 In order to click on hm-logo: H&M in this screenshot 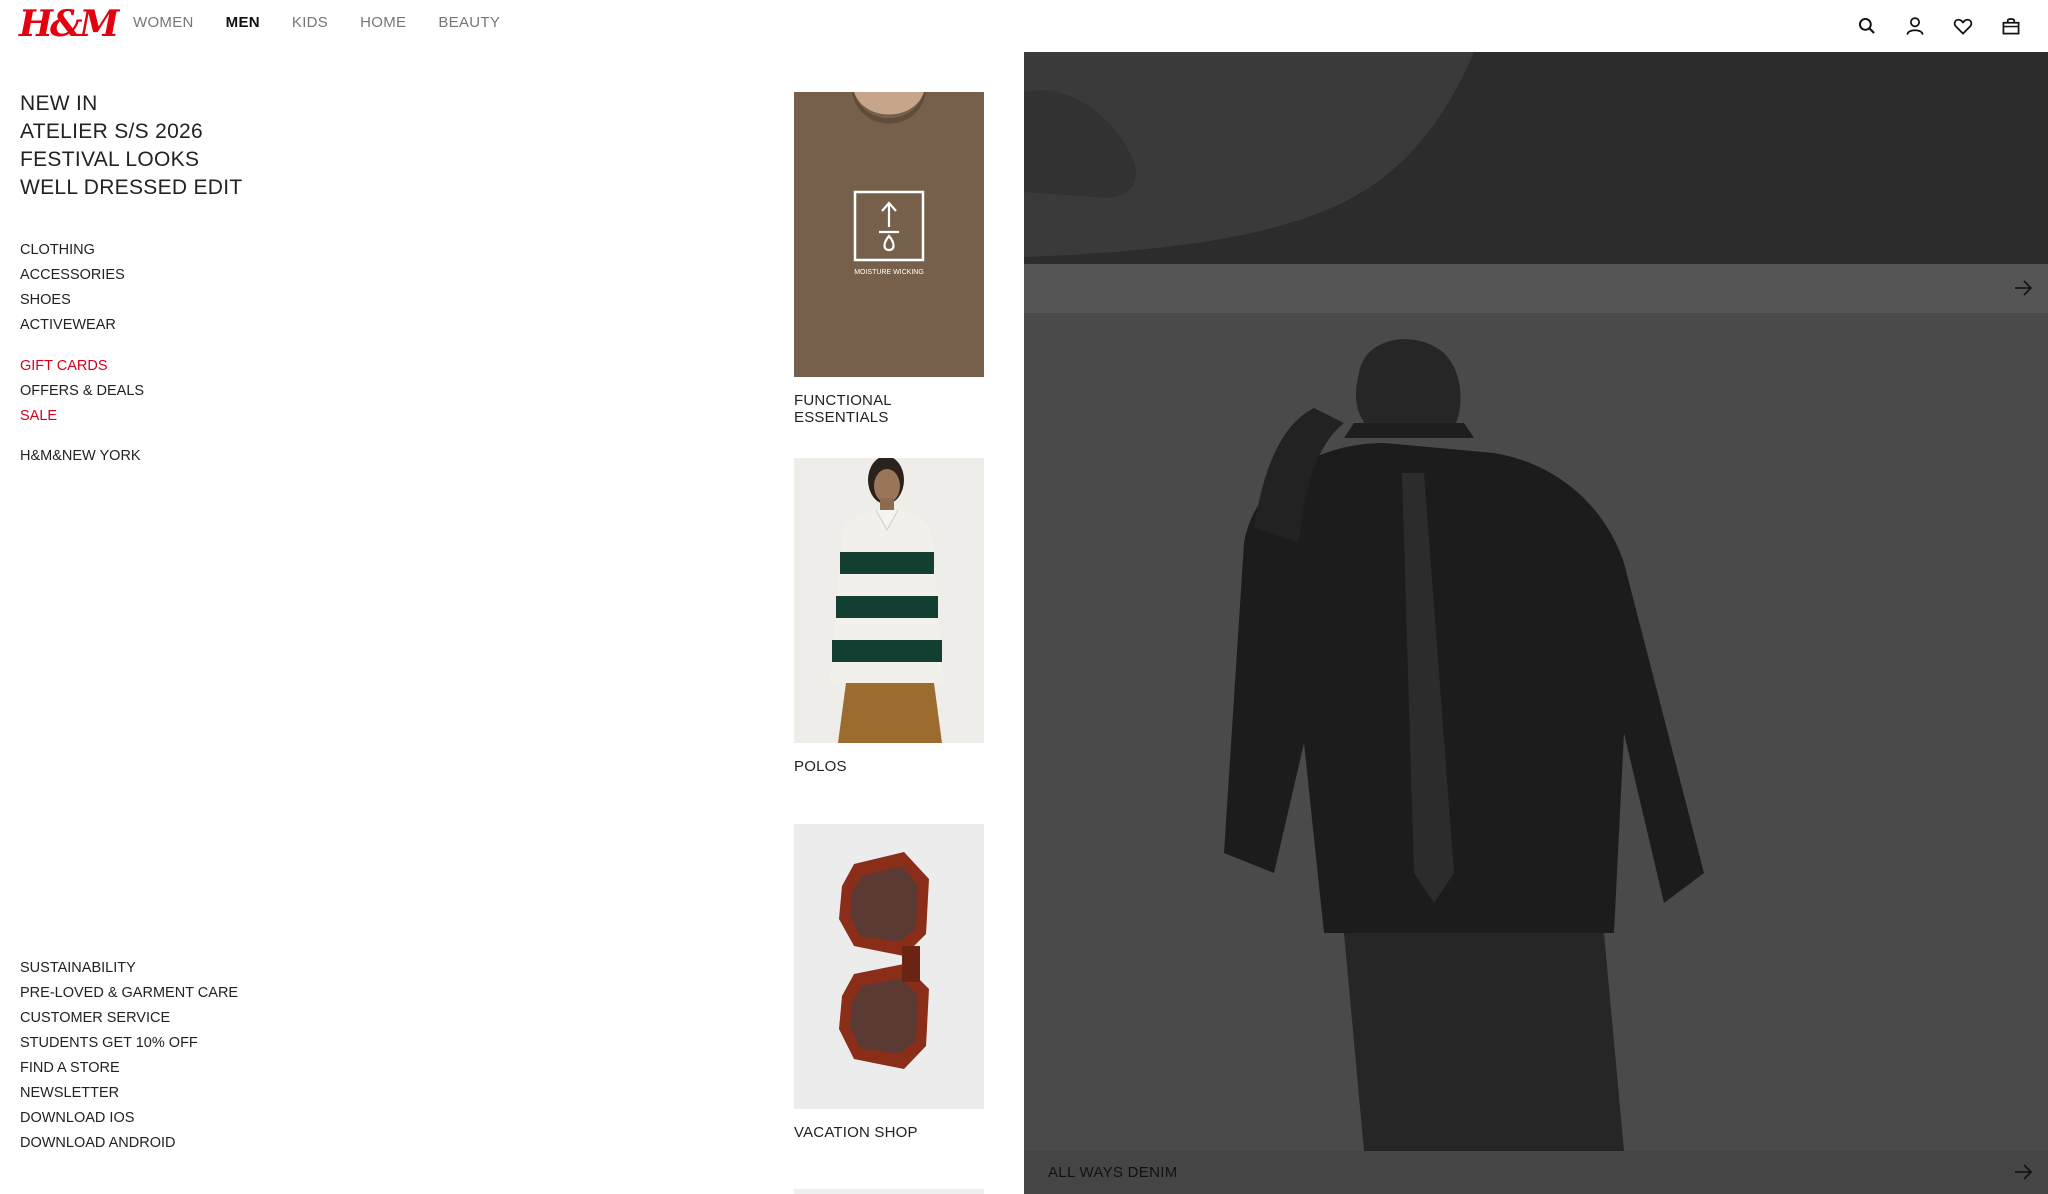, I will do `click(69, 24)`.